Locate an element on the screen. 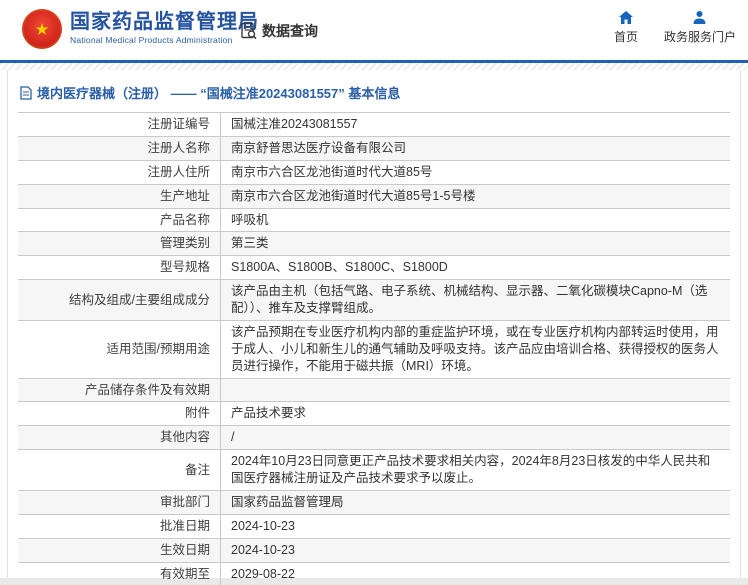  table-row: ● 有效期至 2029-08-22 is located at coordinates (374, 573).